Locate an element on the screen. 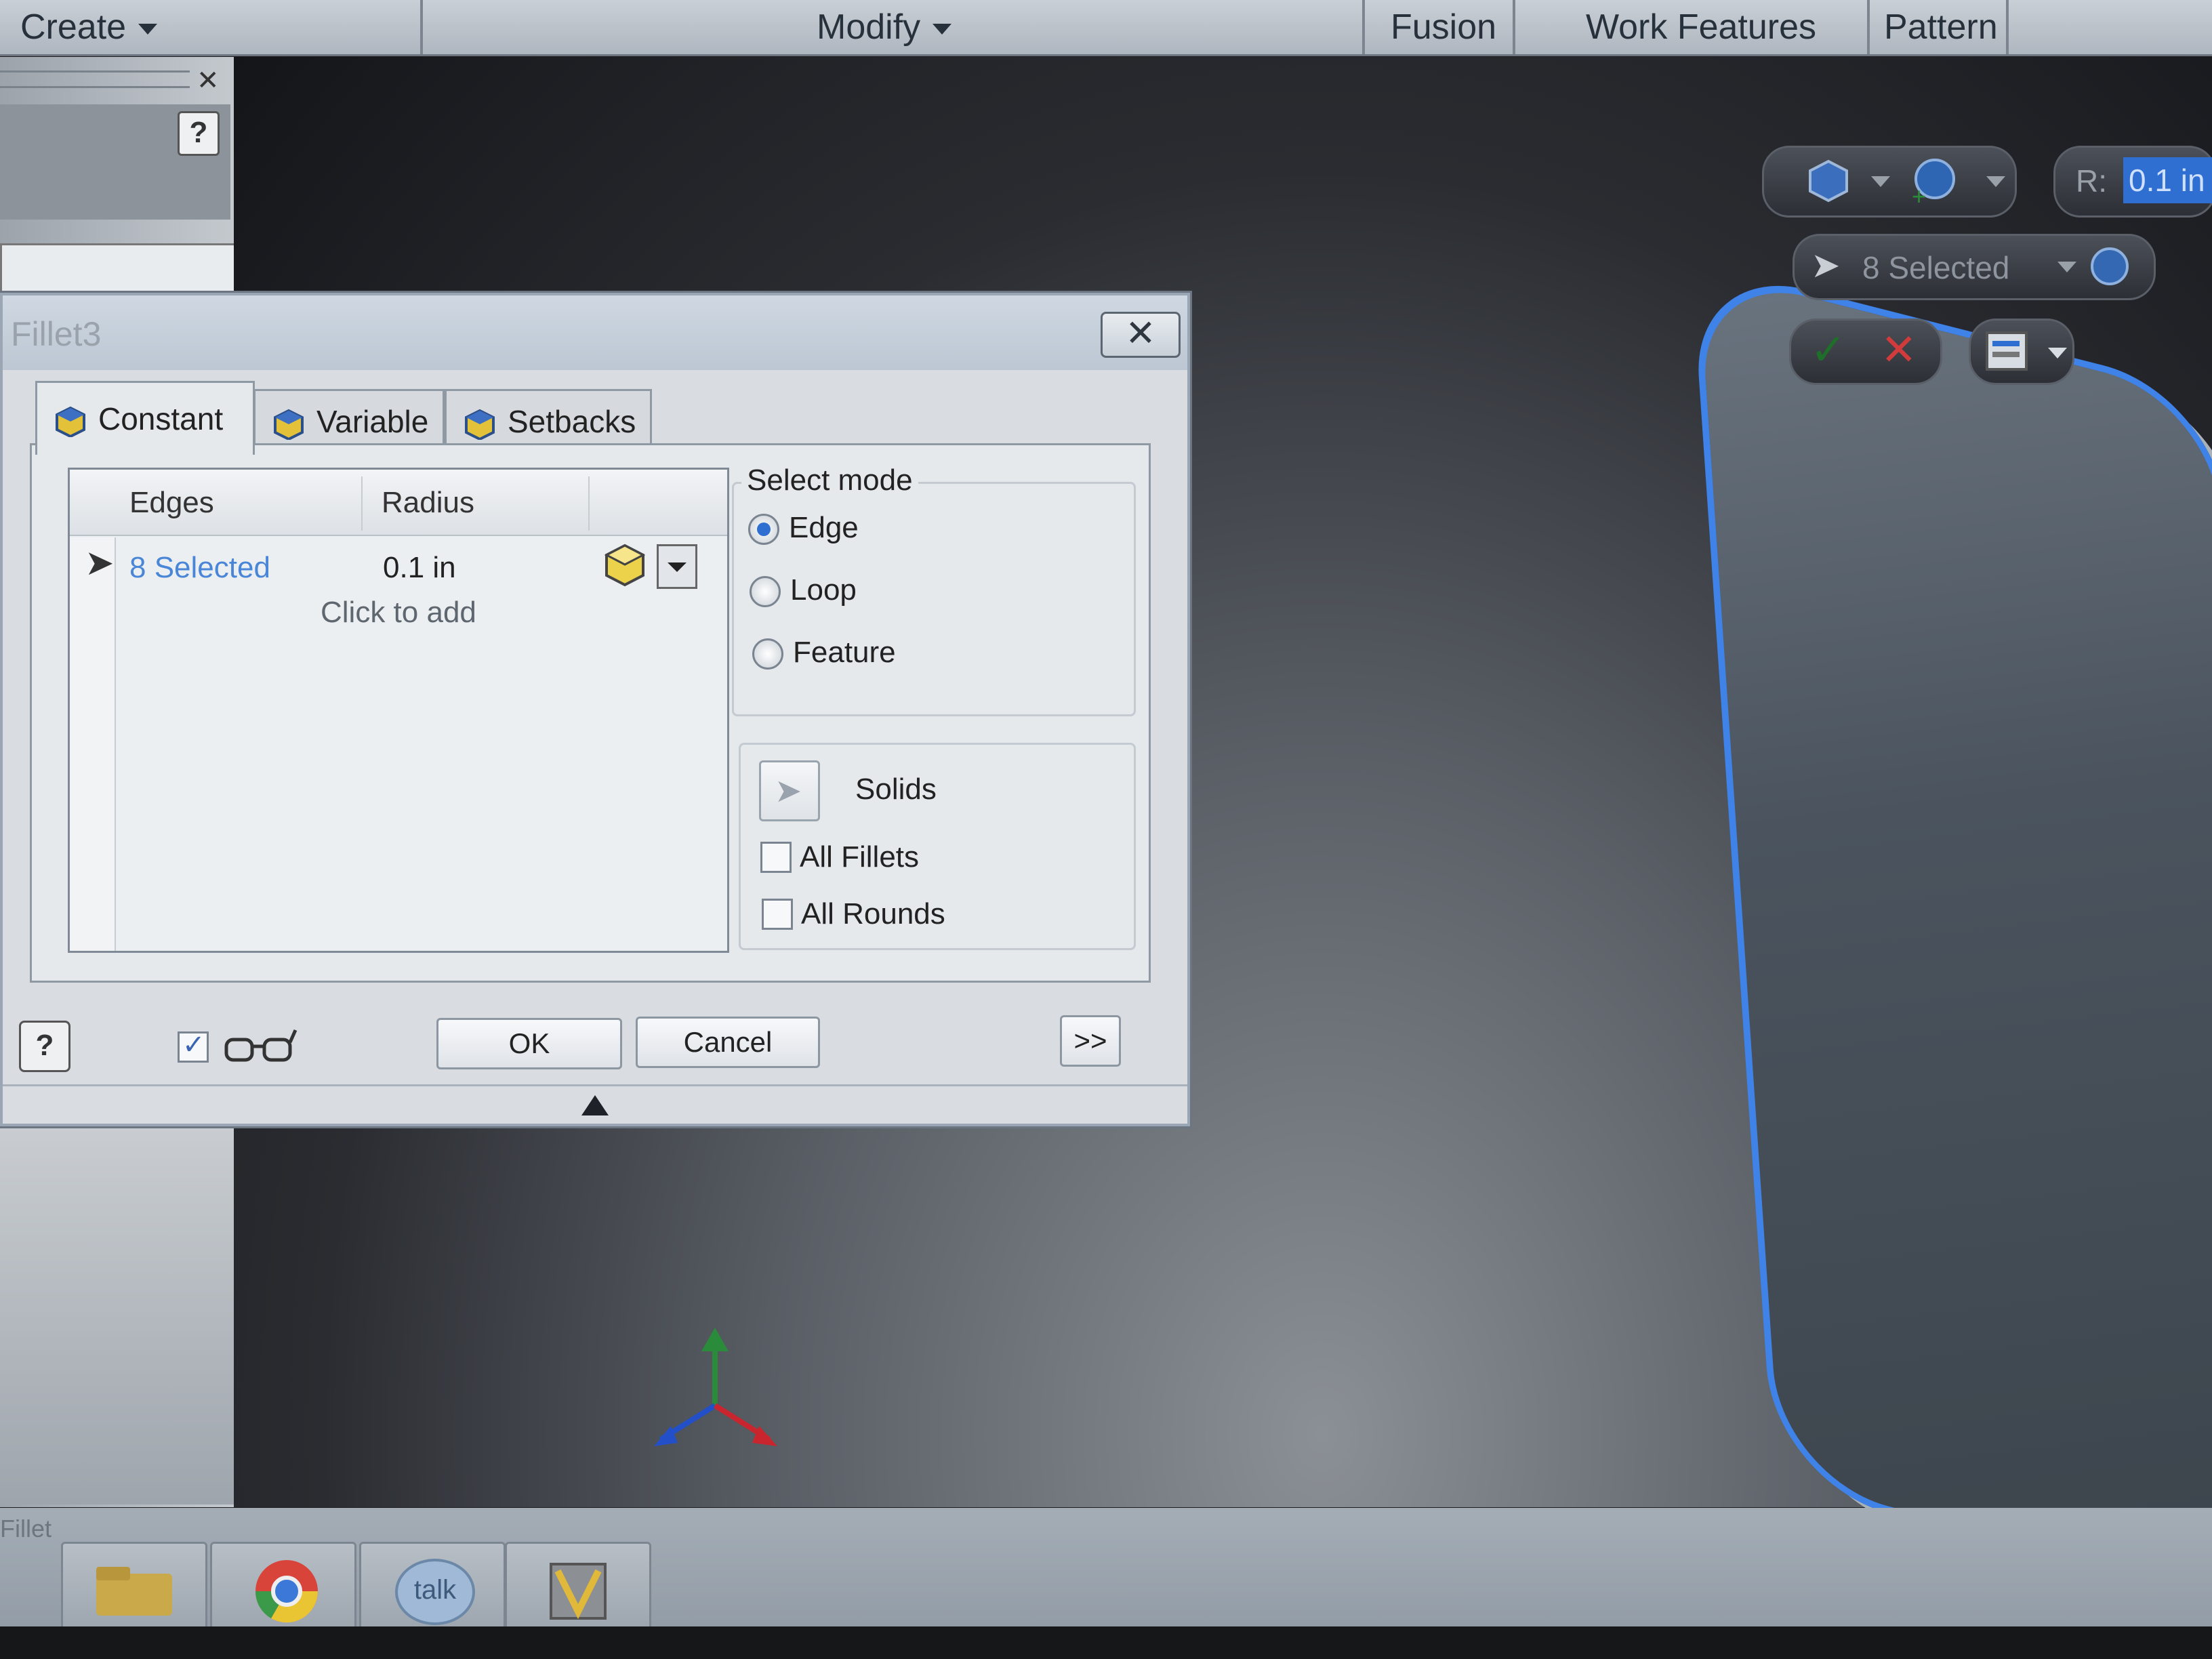 The image size is (2212, 1659). pane-grip is located at coordinates (95, 79).